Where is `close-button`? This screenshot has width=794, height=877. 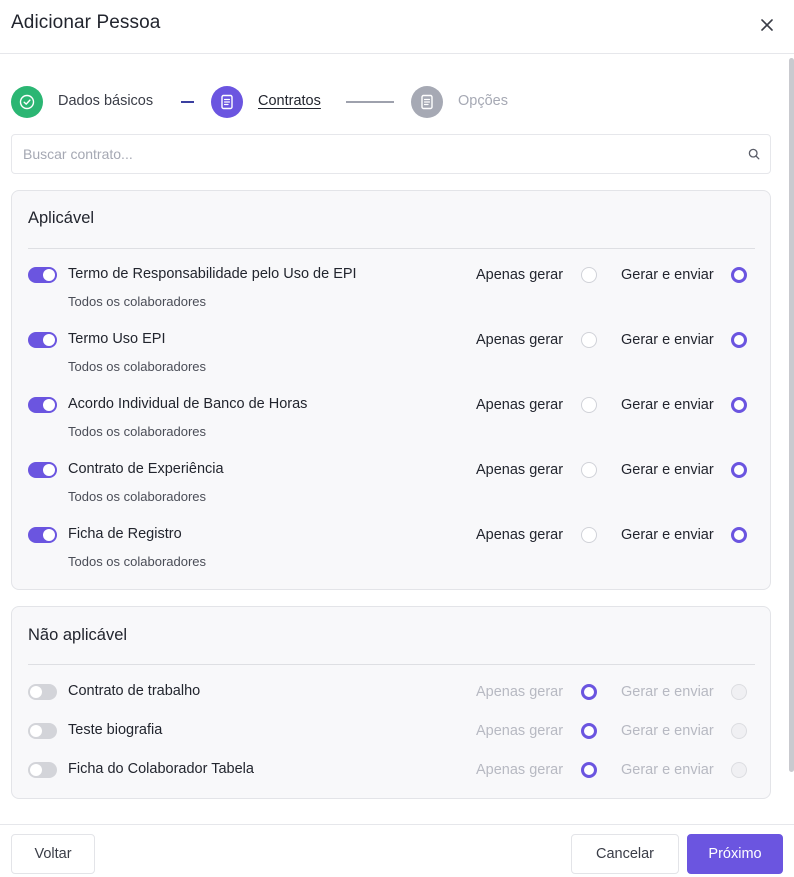
close-button is located at coordinates (767, 25).